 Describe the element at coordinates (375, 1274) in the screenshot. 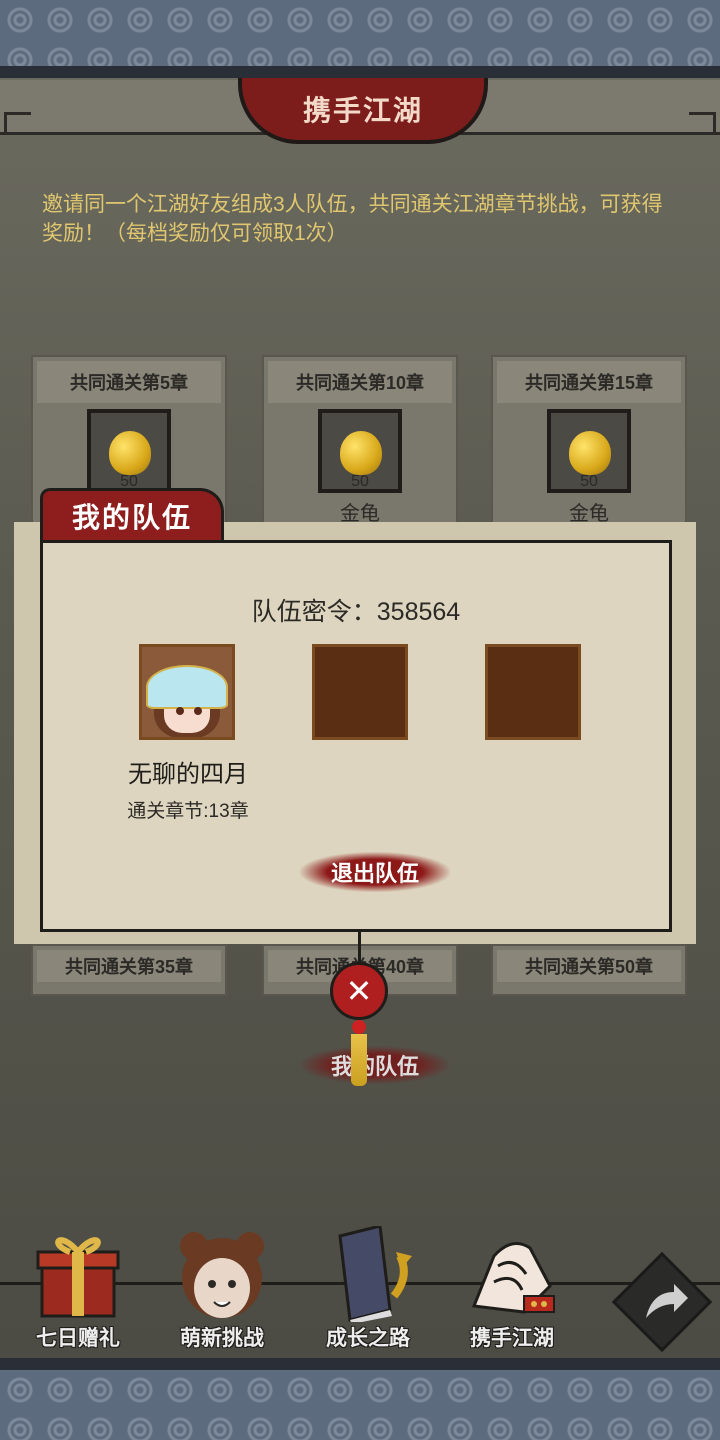

I see `book-icon` at that location.